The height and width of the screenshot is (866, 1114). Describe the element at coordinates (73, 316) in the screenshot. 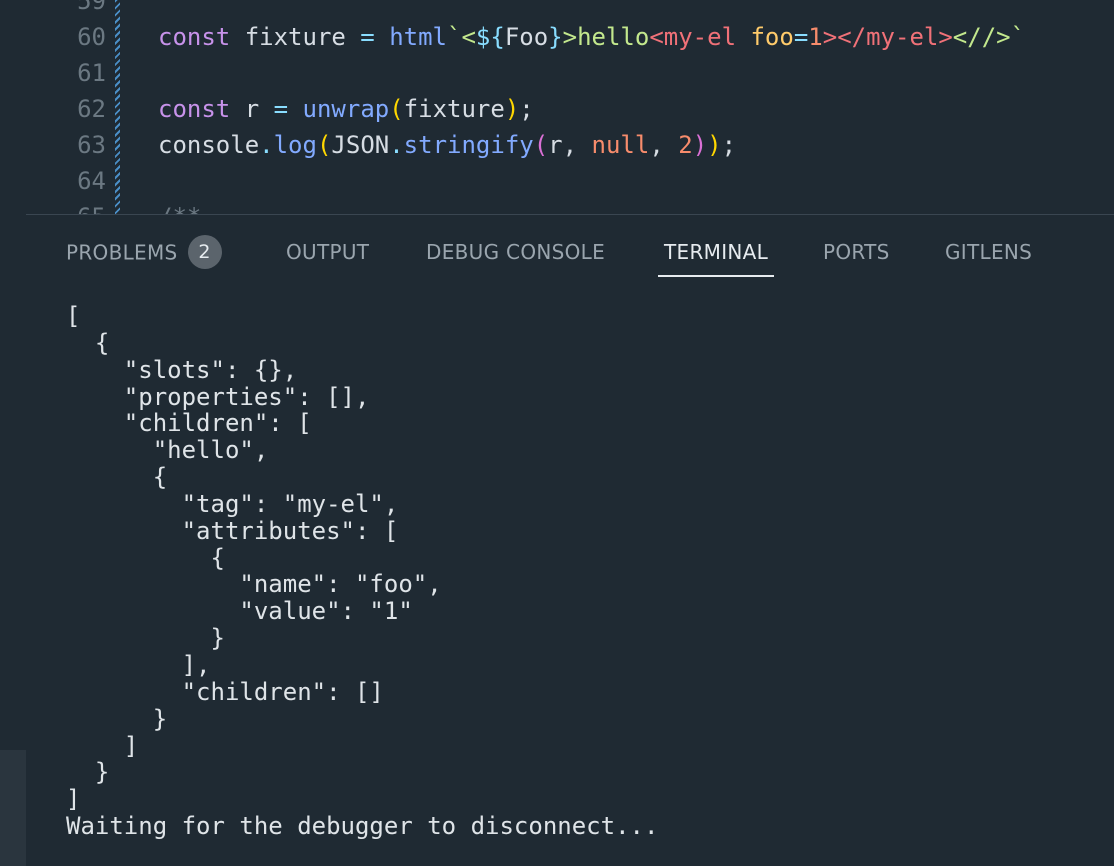

I see `terminal-line: [` at that location.